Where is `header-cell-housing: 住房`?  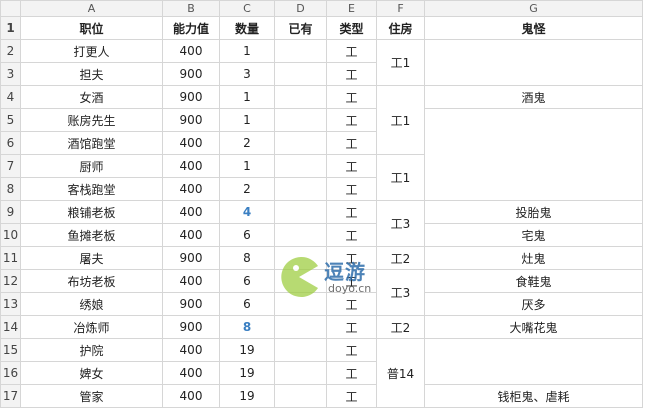
header-cell-housing: 住房 is located at coordinates (400, 28).